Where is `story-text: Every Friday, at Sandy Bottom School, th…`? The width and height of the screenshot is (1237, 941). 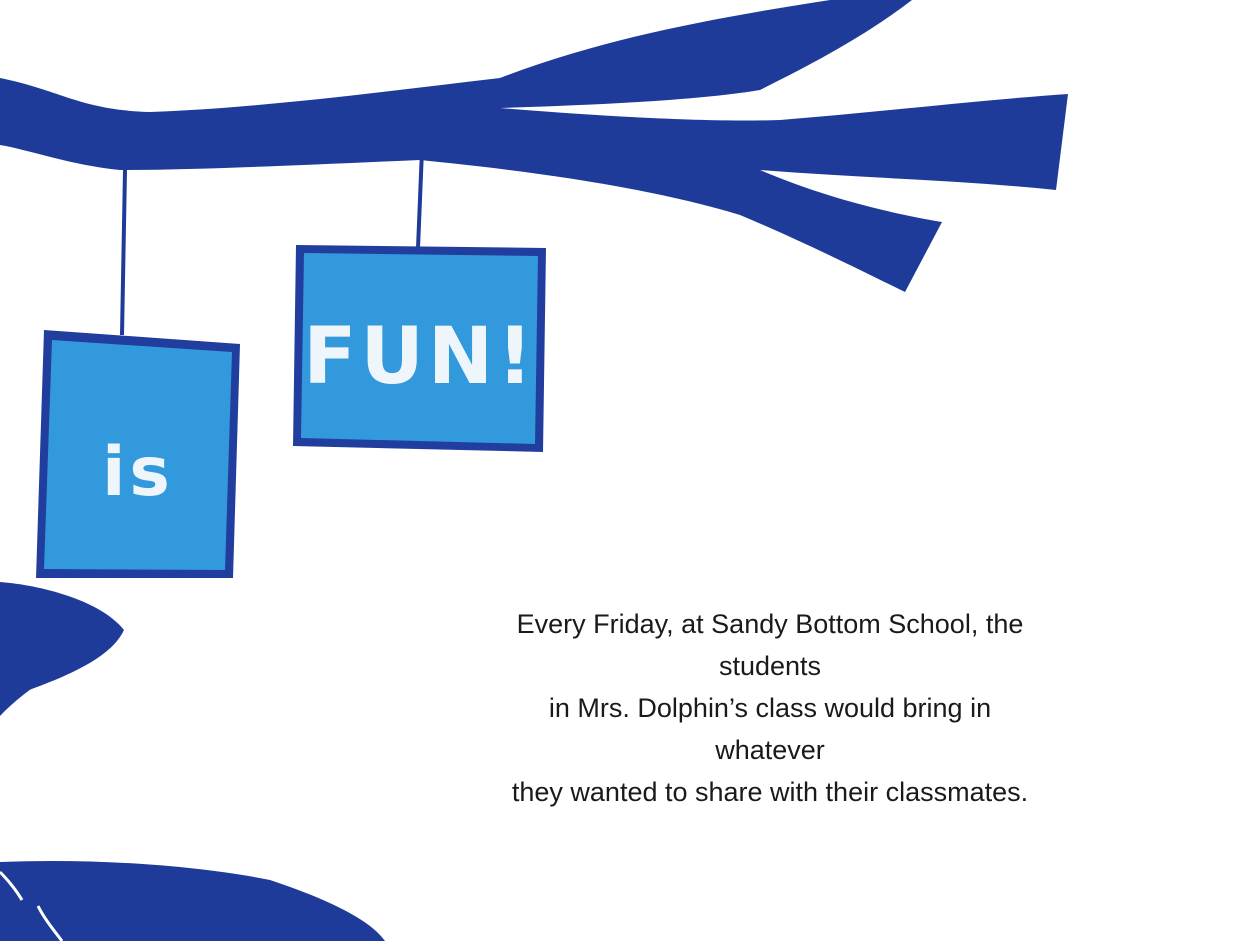
story-text: Every Friday, at Sandy Bottom School, th… is located at coordinates (770, 708).